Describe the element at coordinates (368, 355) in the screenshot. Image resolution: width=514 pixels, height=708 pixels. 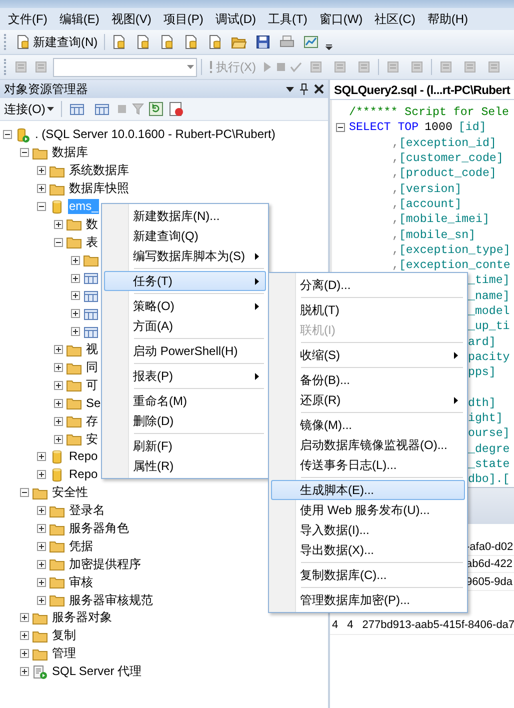
I see `menu-item: 收缩(S)` at that location.